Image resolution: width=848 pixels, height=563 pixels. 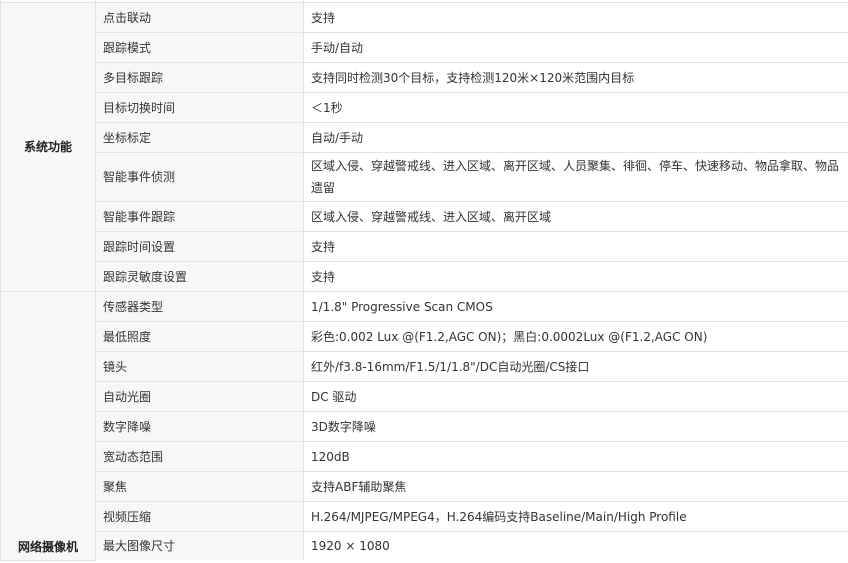 What do you see at coordinates (199, 137) in the screenshot?
I see `spec-name: 坐标标定` at bounding box center [199, 137].